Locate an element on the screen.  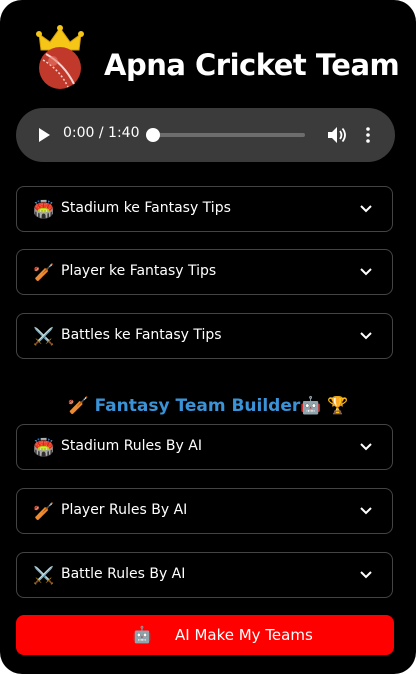
more-options-icon is located at coordinates (368, 135).